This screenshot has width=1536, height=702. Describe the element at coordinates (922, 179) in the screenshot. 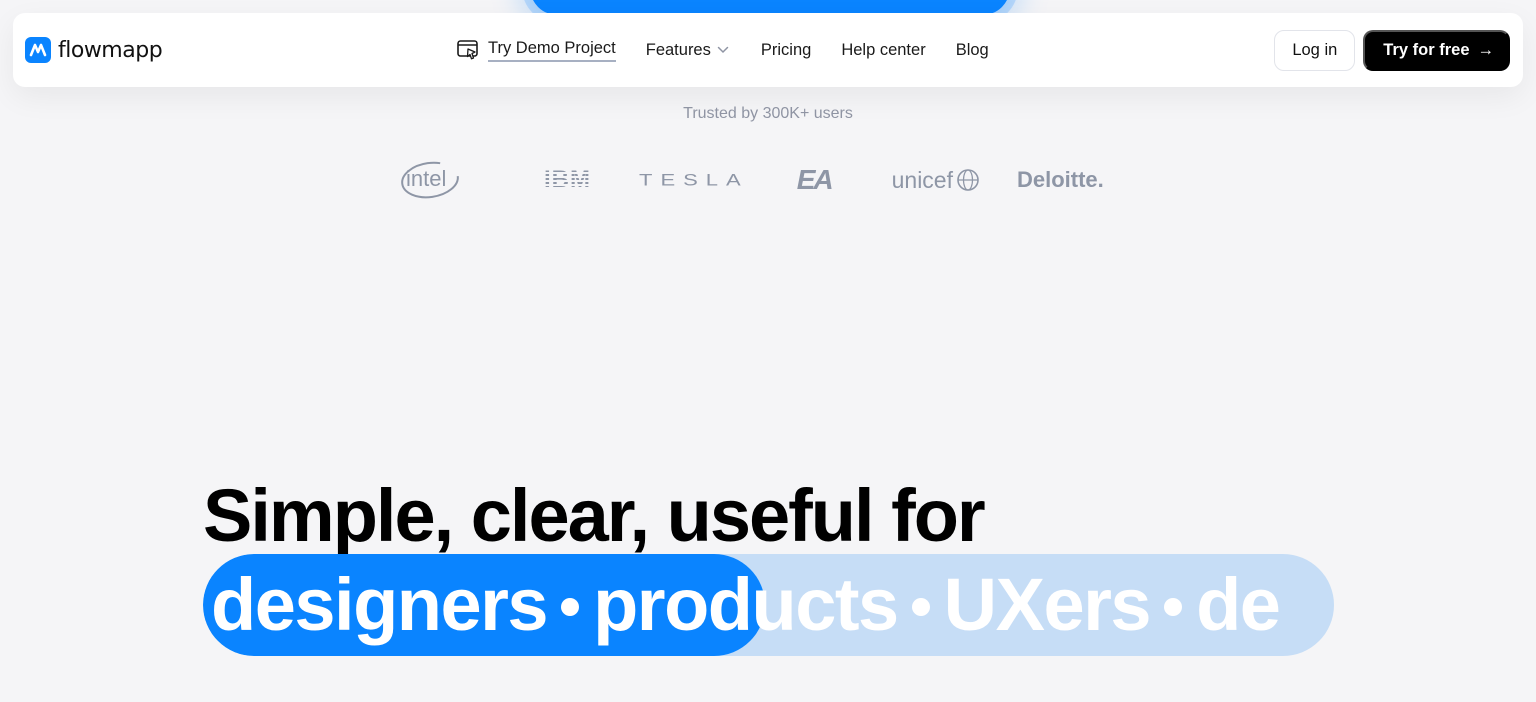

I see `unicef-logo-text: unicef` at that location.